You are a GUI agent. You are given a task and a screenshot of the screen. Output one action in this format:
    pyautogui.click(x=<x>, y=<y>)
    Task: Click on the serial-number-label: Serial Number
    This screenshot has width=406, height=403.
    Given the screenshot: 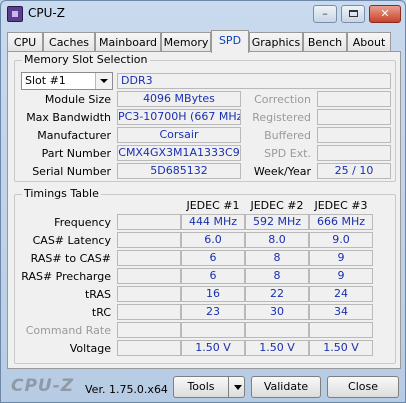 What is the action you would take?
    pyautogui.click(x=71, y=171)
    